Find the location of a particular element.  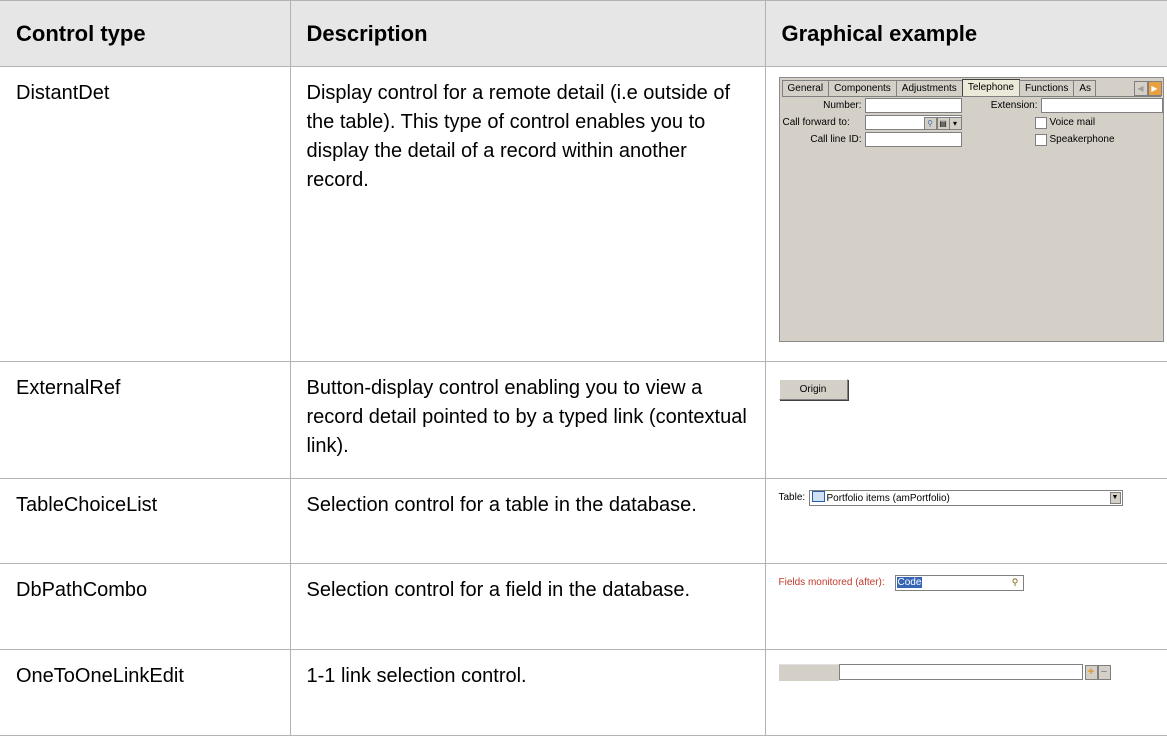

db-path-combo-example: Fields monitored (after): Code ⚲ is located at coordinates (971, 585).